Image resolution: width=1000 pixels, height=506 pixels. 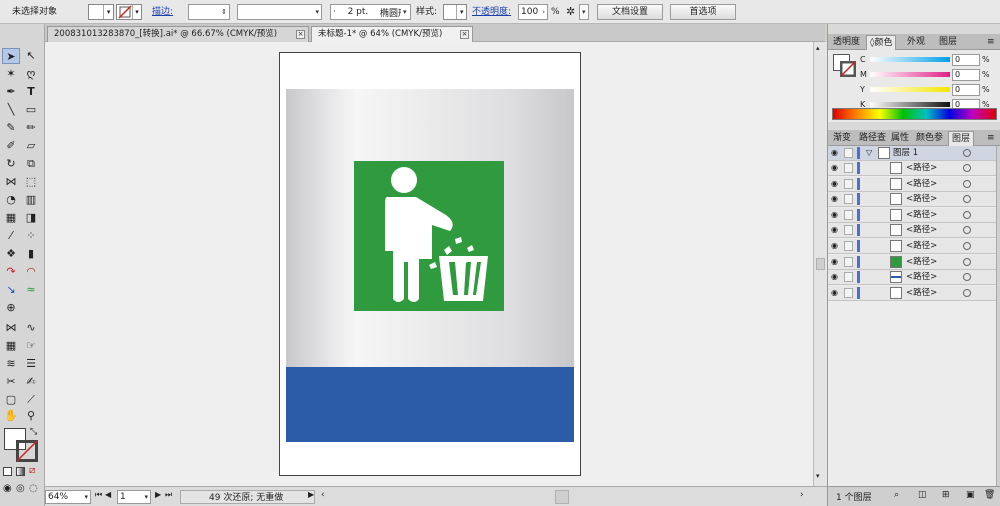 I want to click on width-tool-icon: ⋈, so click(x=11, y=182).